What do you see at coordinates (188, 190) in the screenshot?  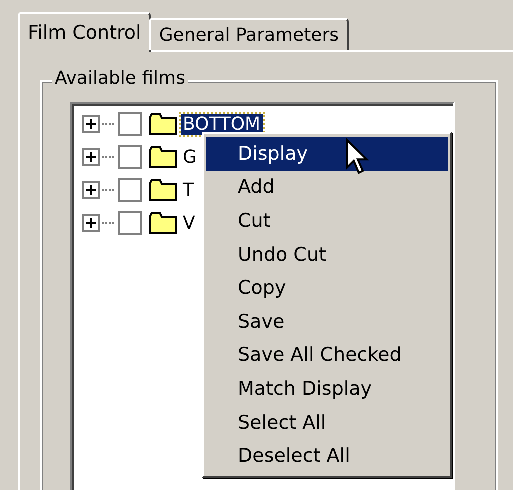 I see `tree-item-label: T` at bounding box center [188, 190].